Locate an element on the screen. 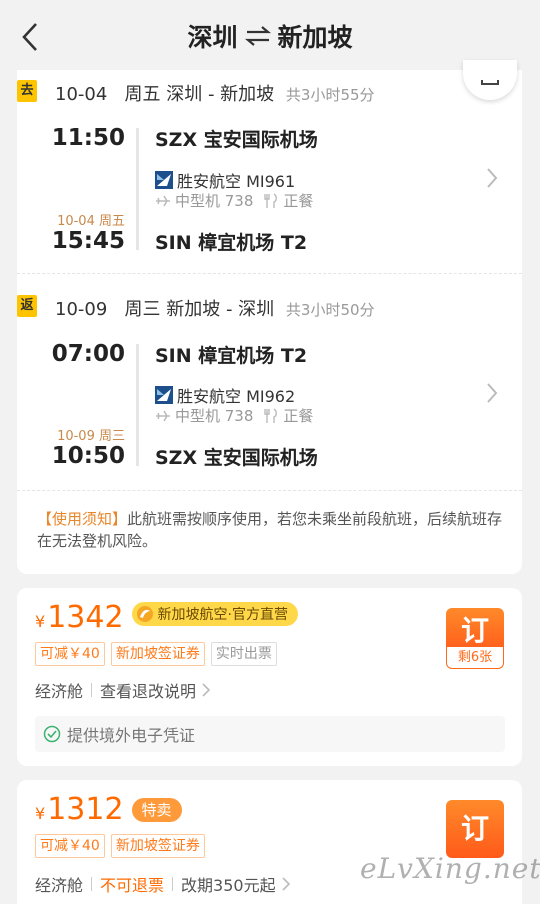 Image resolution: width=540 pixels, height=904 pixels. offer-tags: 可减￥40 新加坡签证券 is located at coordinates (120, 846).